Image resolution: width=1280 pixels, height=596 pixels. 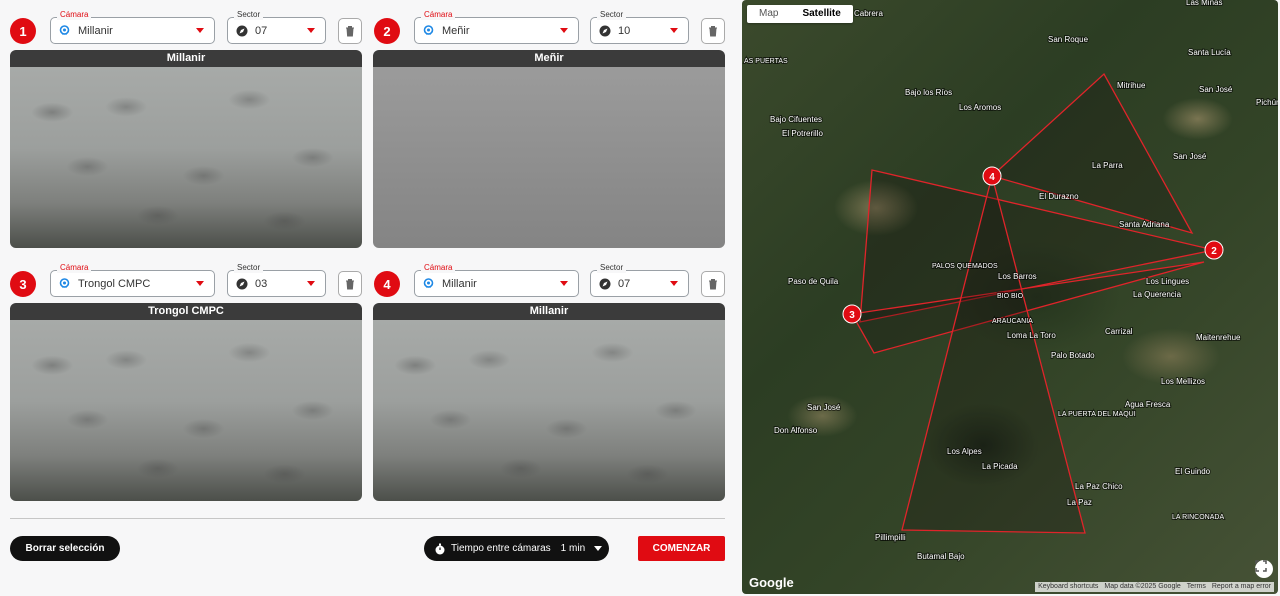 What do you see at coordinates (1017, 276) in the screenshot?
I see `place-label: Los Barros` at bounding box center [1017, 276].